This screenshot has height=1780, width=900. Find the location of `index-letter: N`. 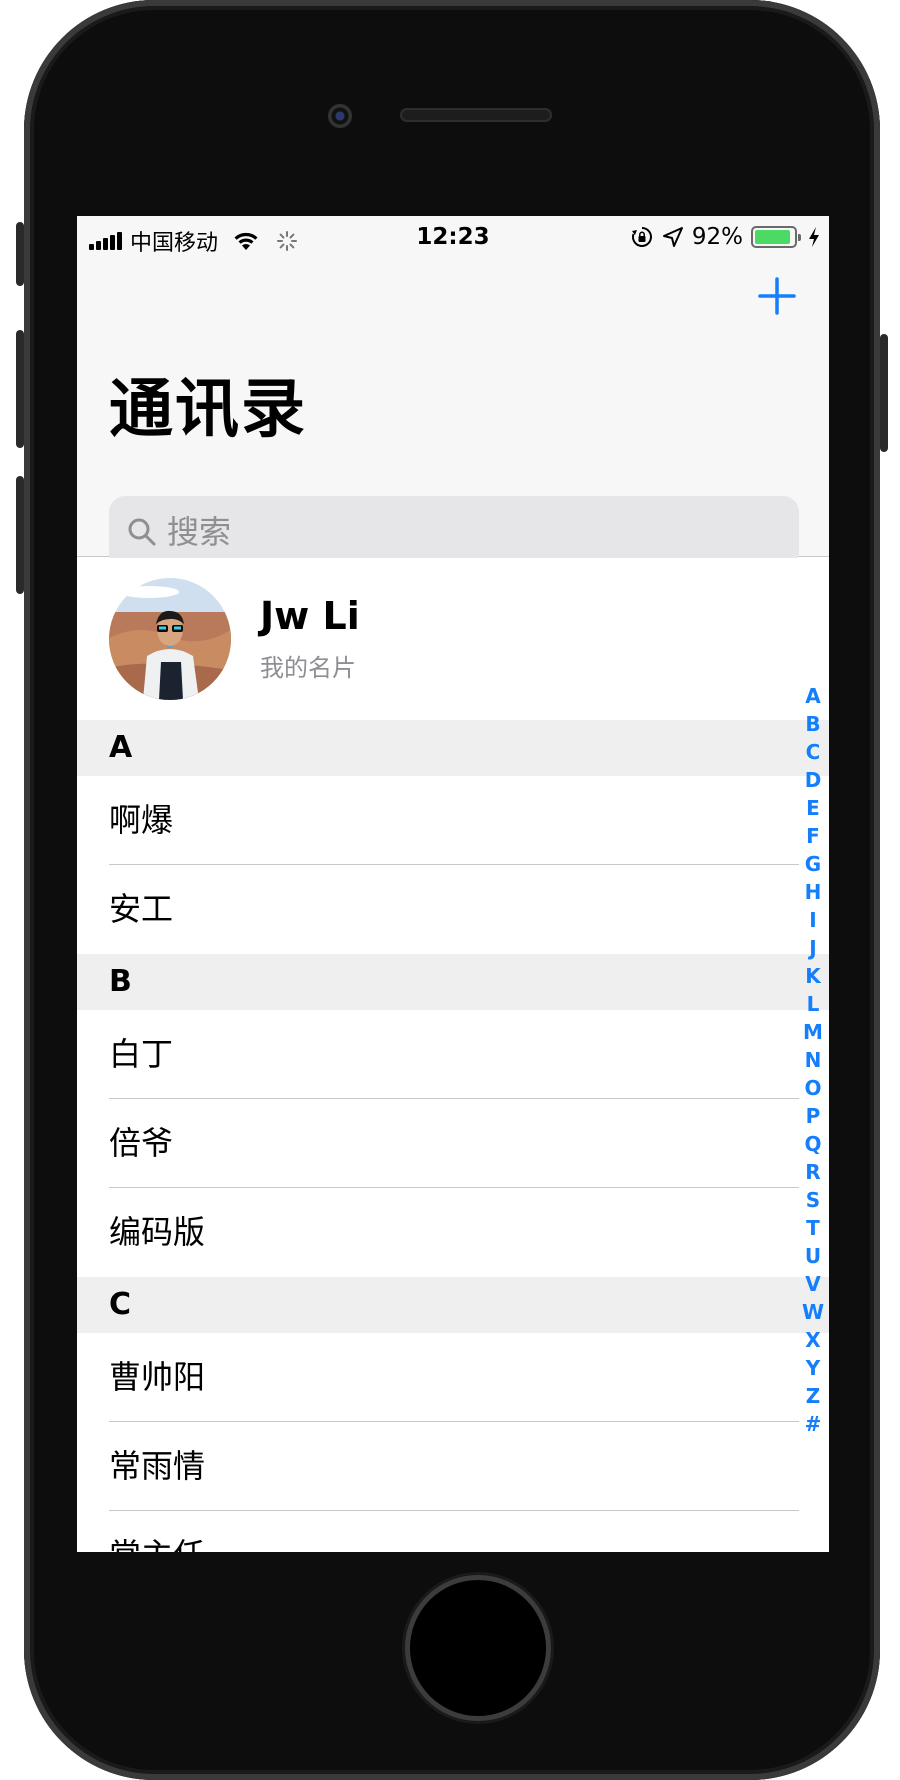

index-letter: N is located at coordinates (813, 1060).